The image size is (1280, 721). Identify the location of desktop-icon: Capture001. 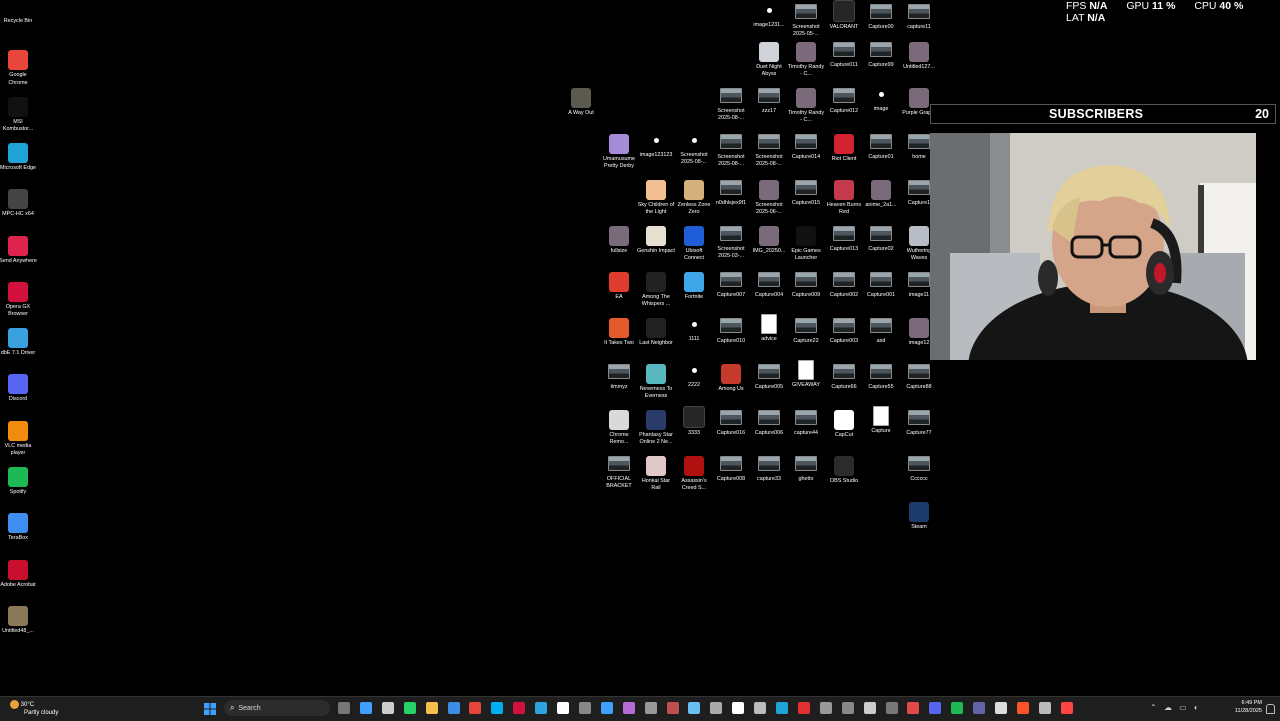
(881, 283).